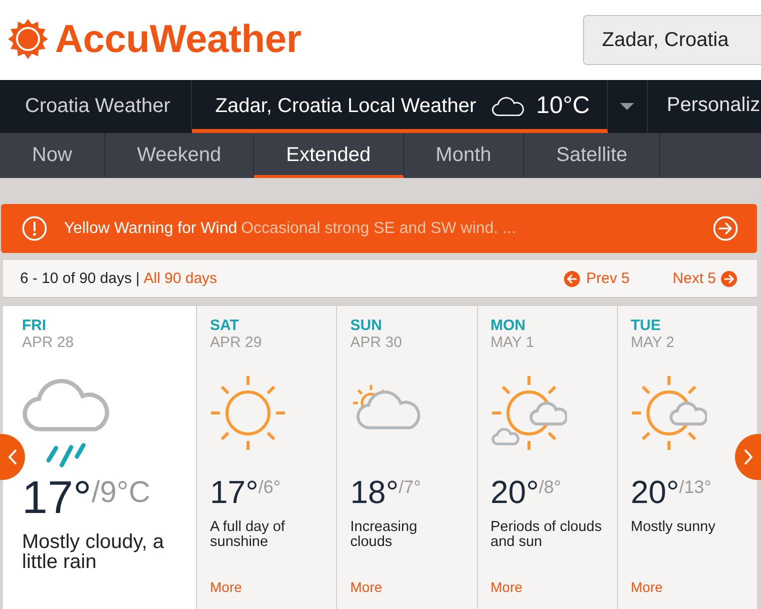 The width and height of the screenshot is (761, 609). Describe the element at coordinates (53, 155) in the screenshot. I see `subnav-tab: Now` at that location.